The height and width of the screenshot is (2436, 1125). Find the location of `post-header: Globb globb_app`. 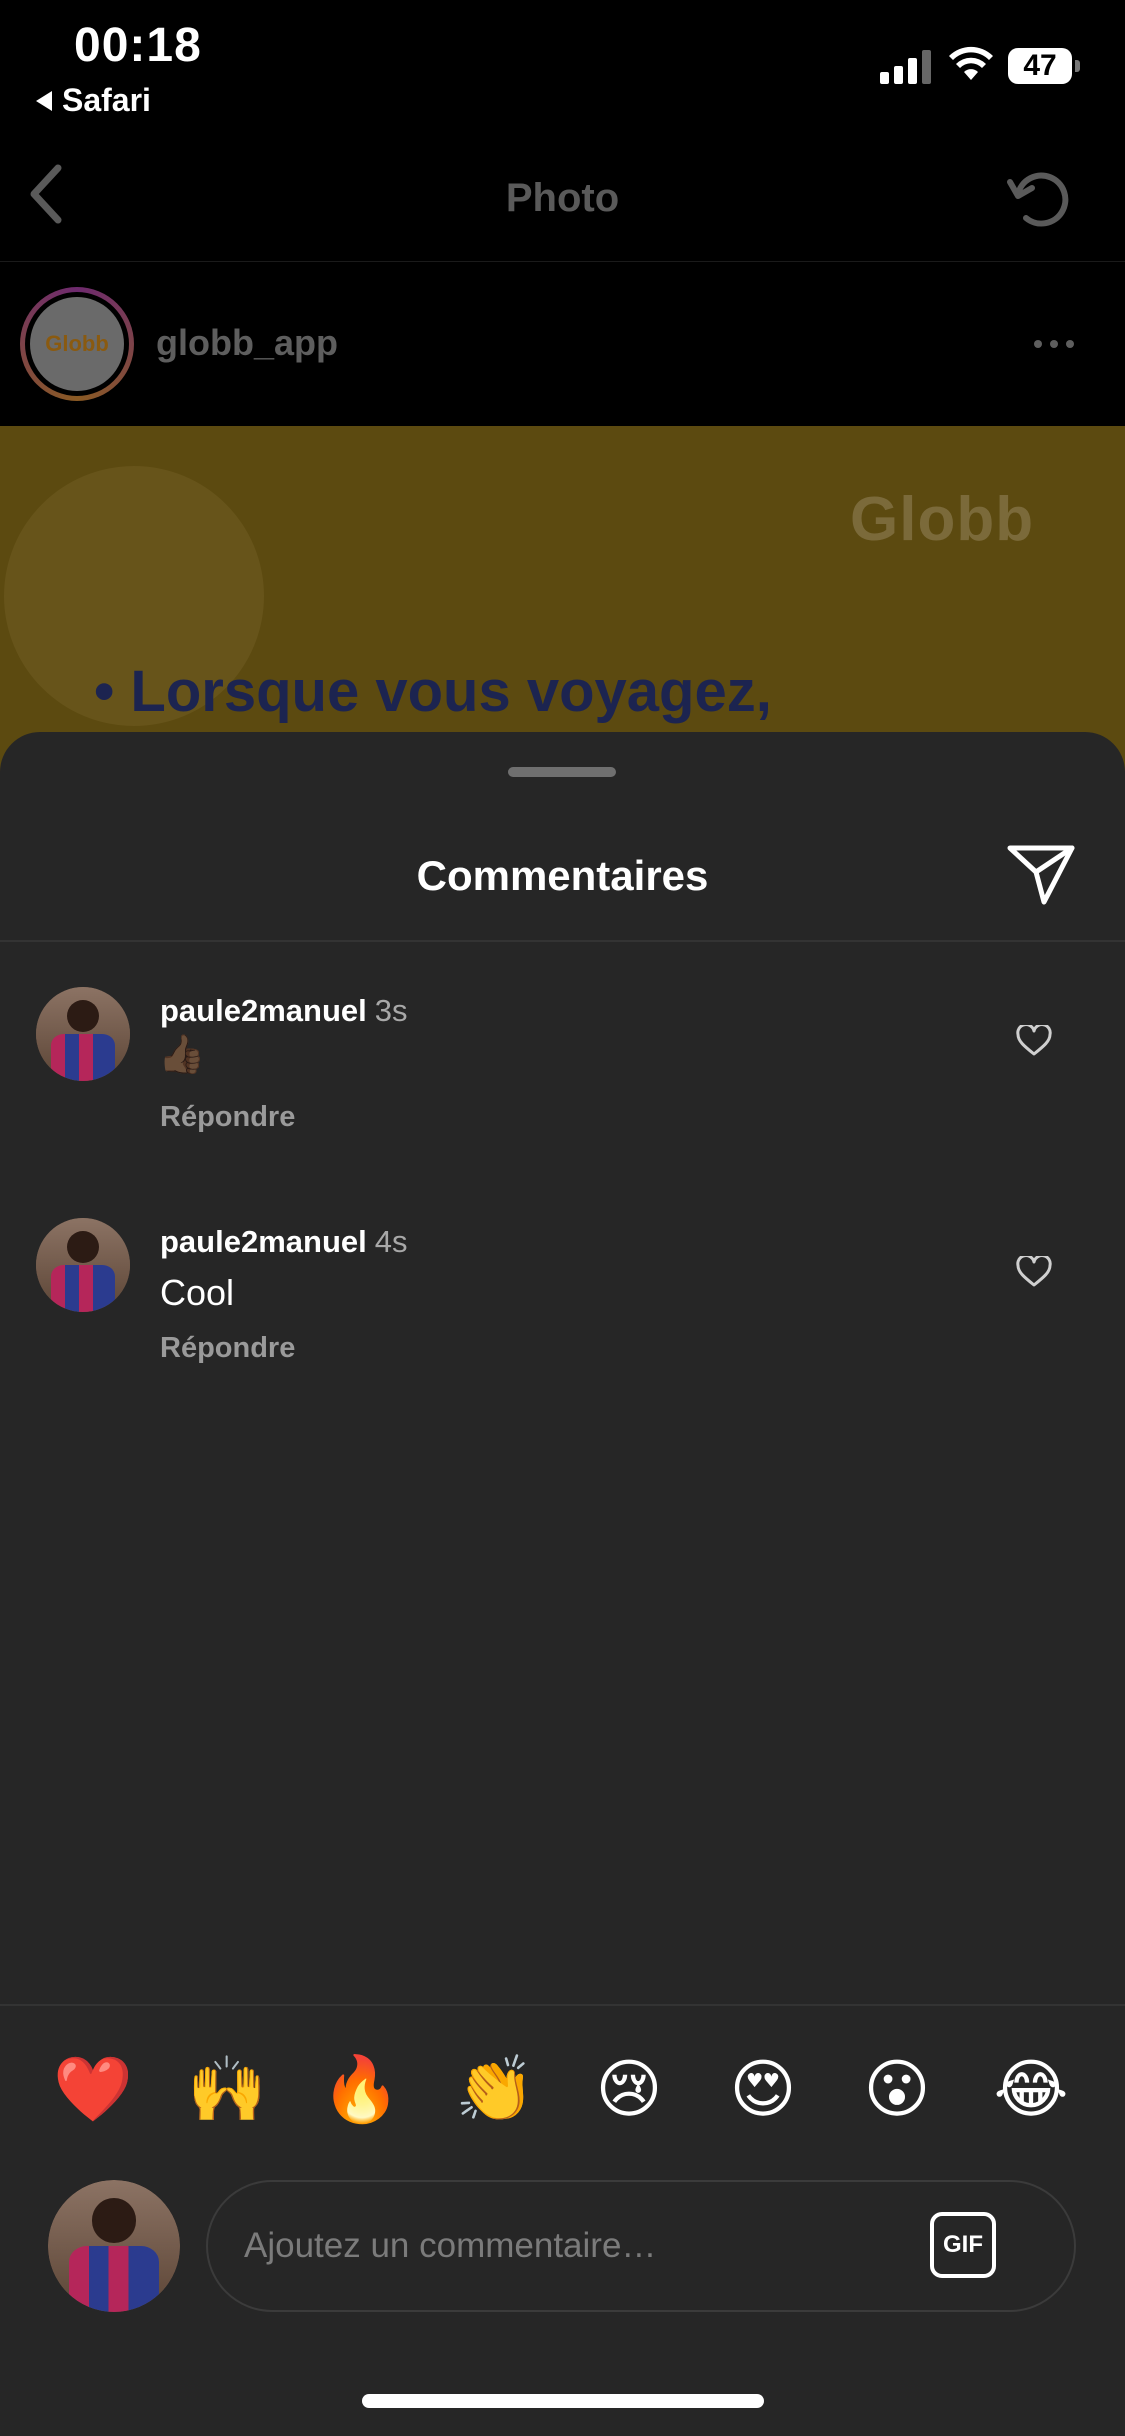

post-header: Globb globb_app is located at coordinates (562, 344).